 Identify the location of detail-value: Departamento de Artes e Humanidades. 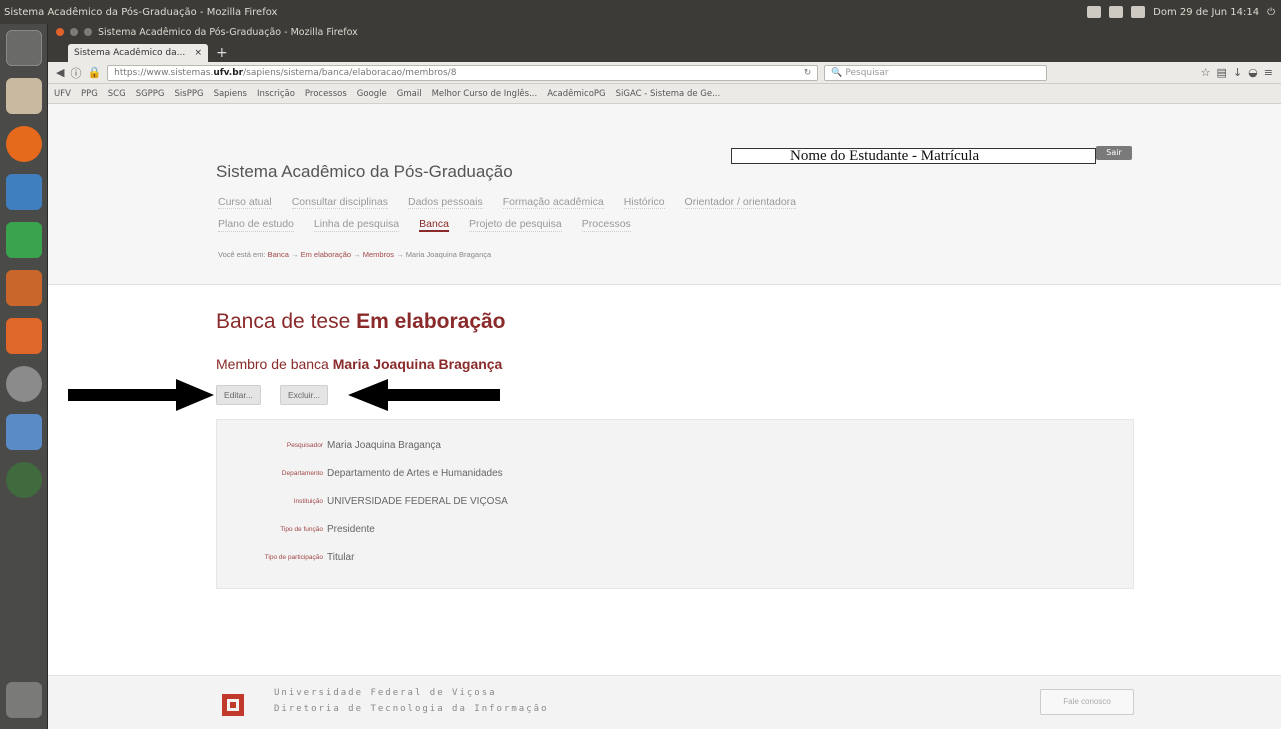
(415, 473).